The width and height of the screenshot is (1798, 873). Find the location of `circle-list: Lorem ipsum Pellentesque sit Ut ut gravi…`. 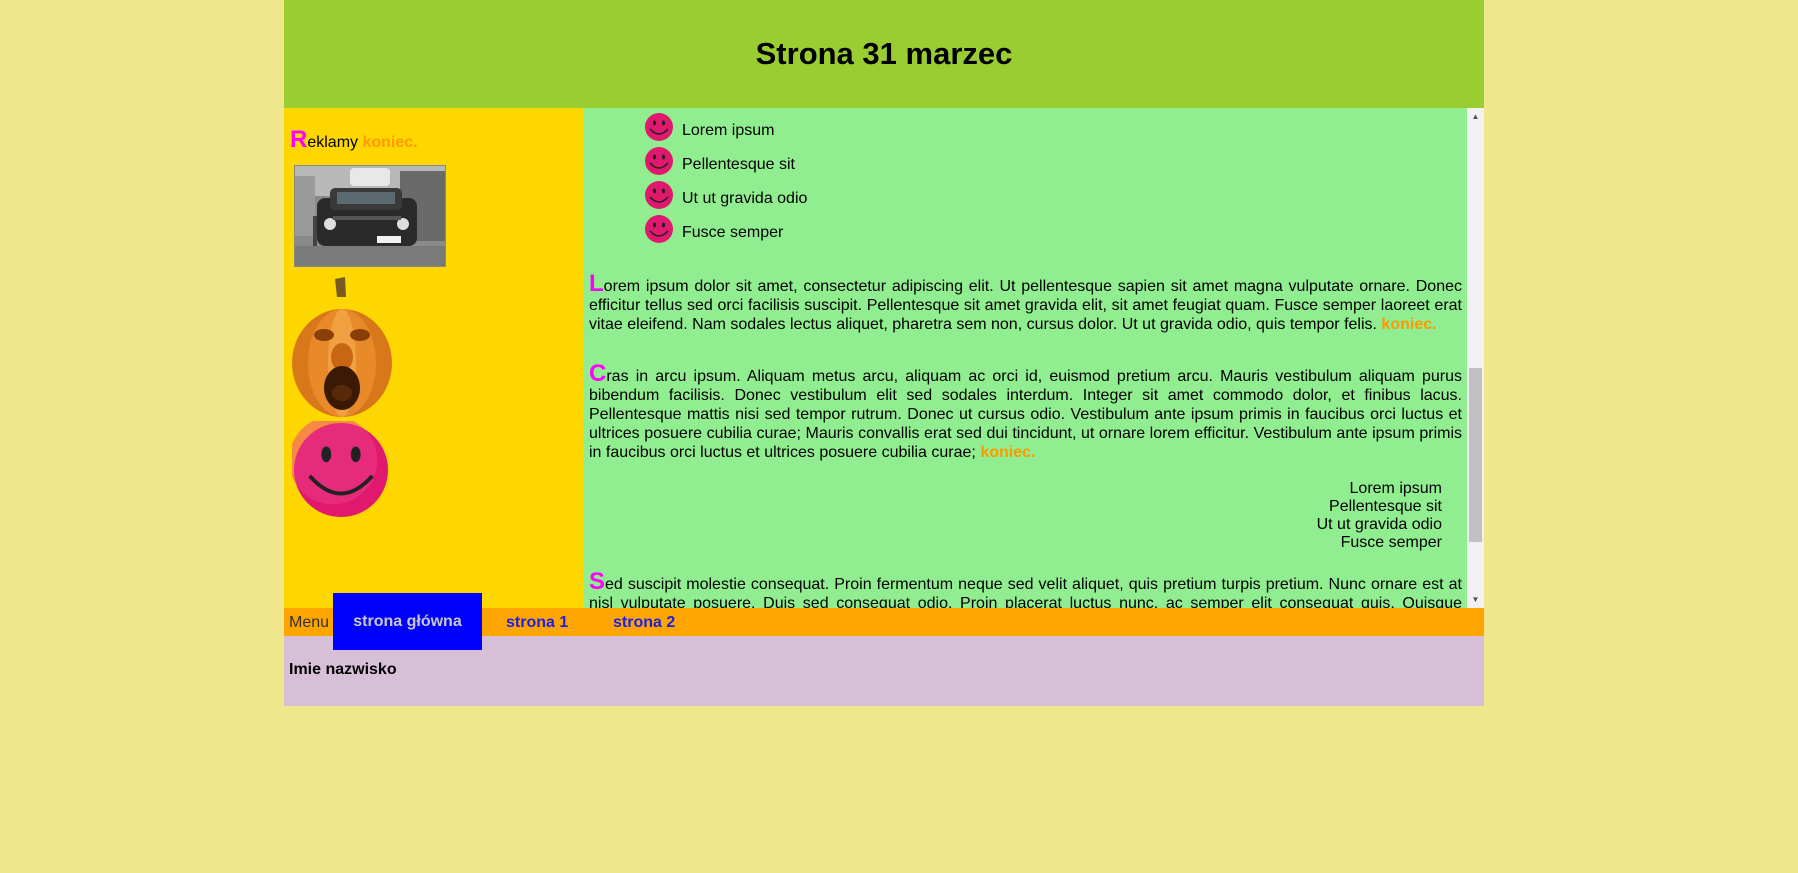

circle-list: Lorem ipsum Pellentesque sit Ut ut gravi… is located at coordinates (1025, 516).